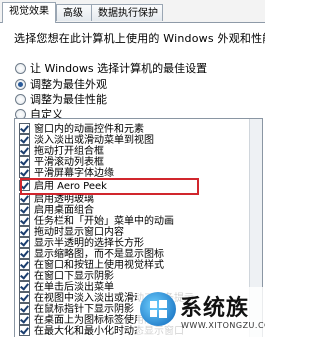 The height and width of the screenshot is (337, 320). I want to click on watermark-title: 系统族, so click(215, 308).